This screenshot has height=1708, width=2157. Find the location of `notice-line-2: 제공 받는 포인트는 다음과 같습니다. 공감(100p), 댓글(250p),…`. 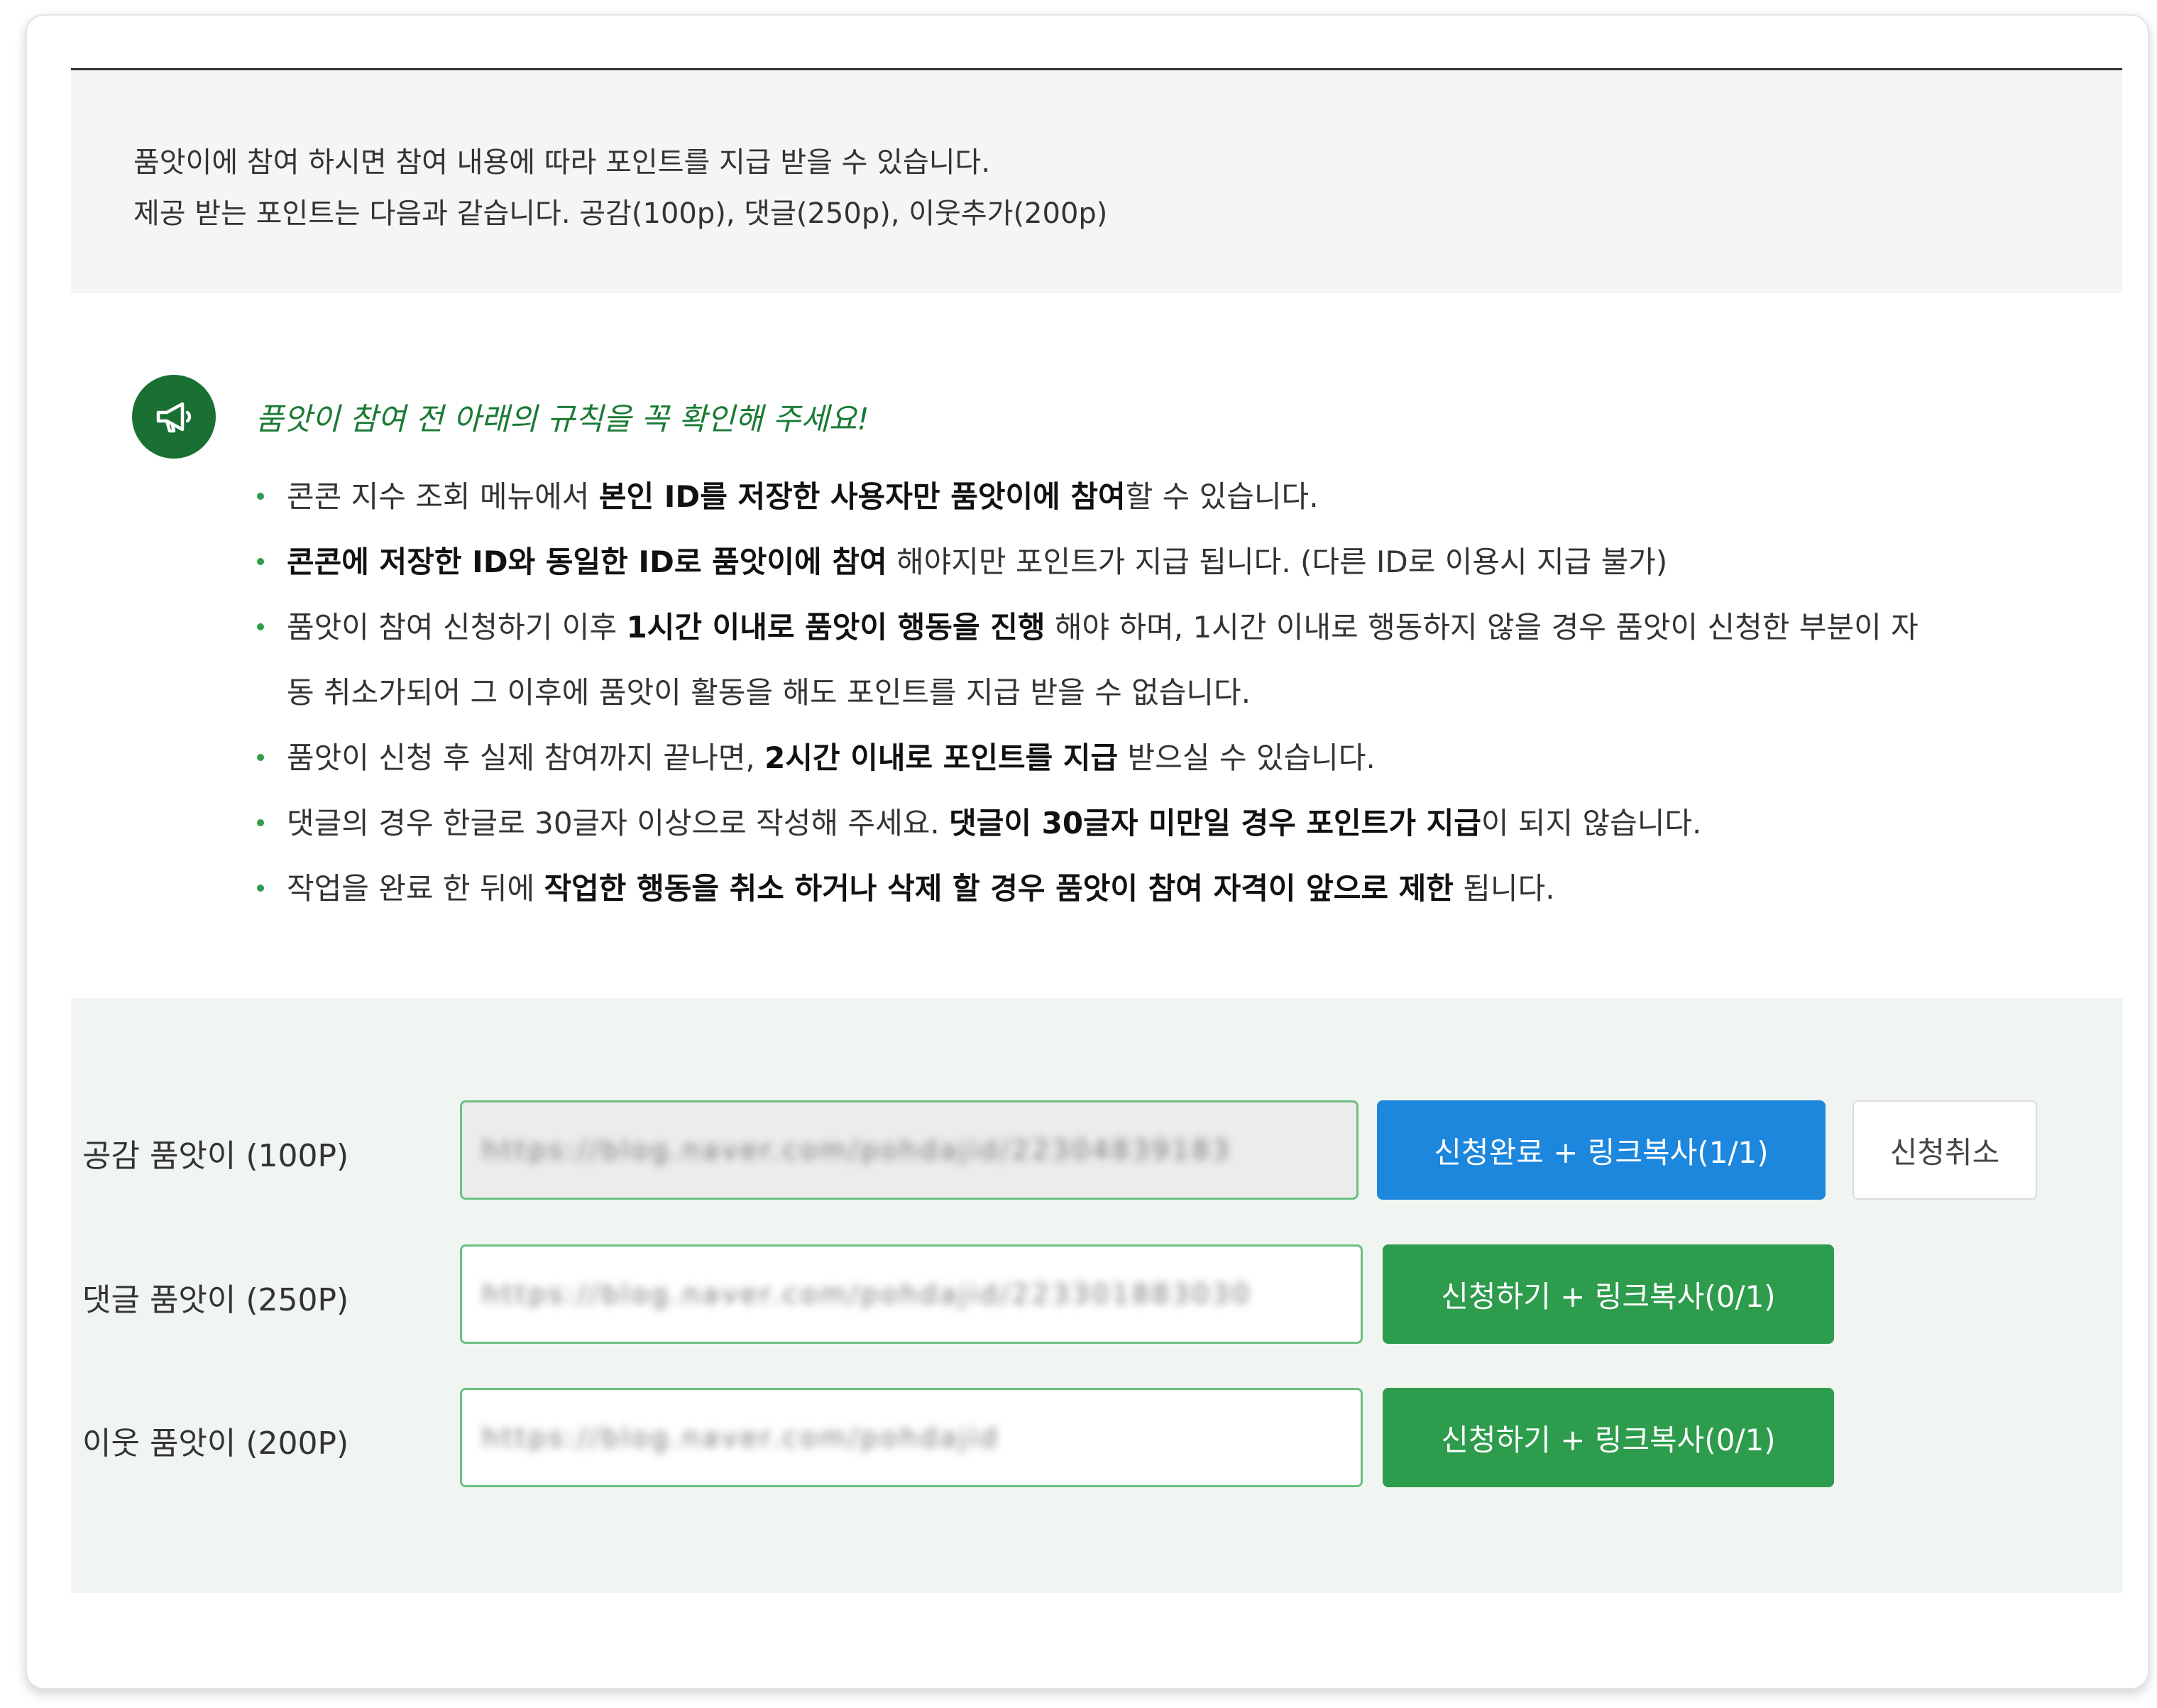

notice-line-2: 제공 받는 포인트는 다음과 같습니다. 공감(100p), 댓글(250p),… is located at coordinates (620, 213).